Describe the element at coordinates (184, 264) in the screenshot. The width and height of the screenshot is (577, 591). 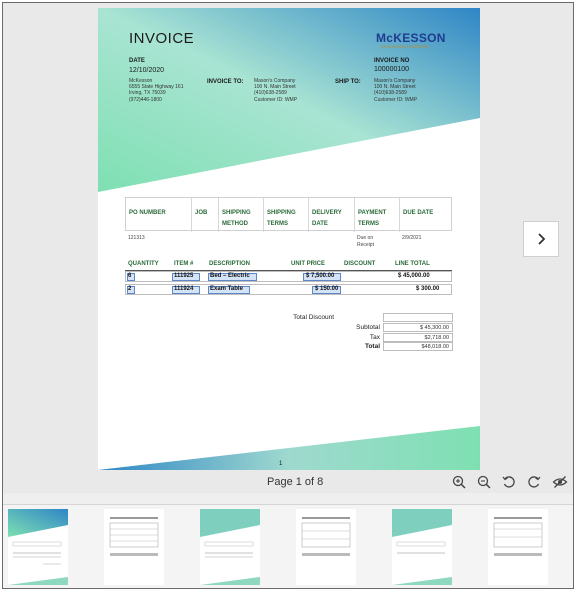
I see `items-header: ITEM #` at that location.